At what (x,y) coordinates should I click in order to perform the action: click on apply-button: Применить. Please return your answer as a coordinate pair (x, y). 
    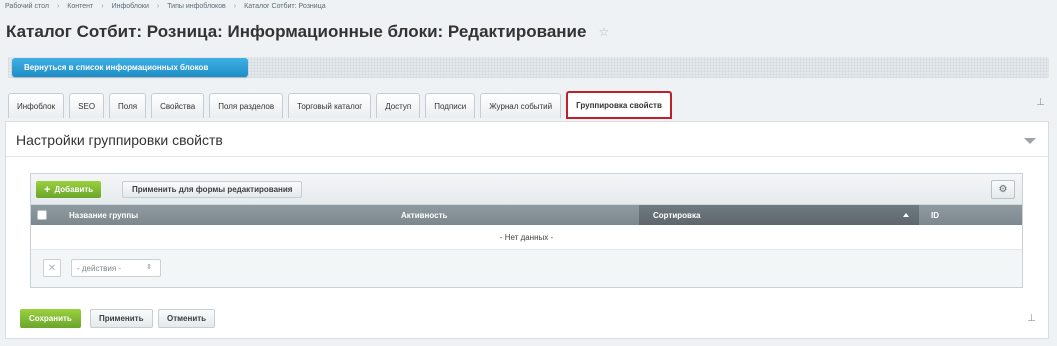
    Looking at the image, I should click on (121, 318).